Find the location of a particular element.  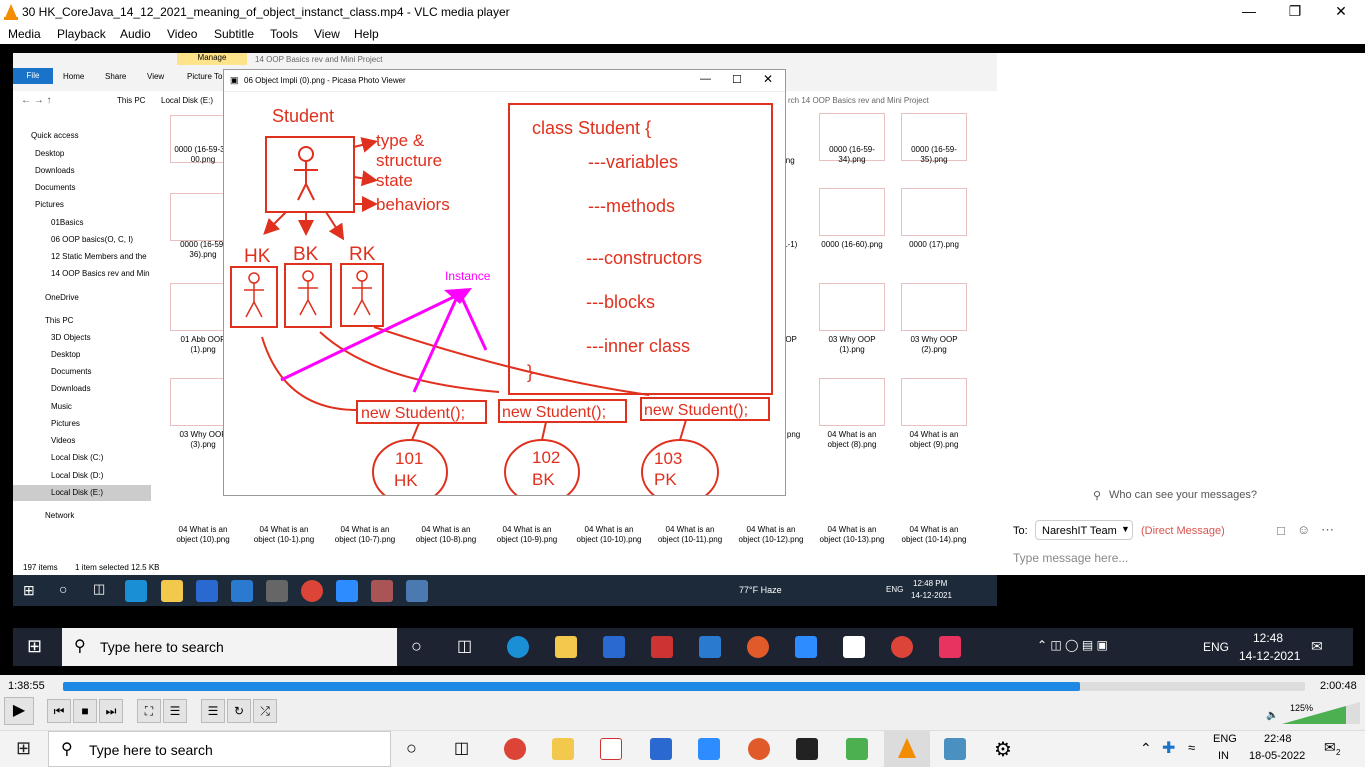

nav-pictures: Pictures is located at coordinates (49, 204).